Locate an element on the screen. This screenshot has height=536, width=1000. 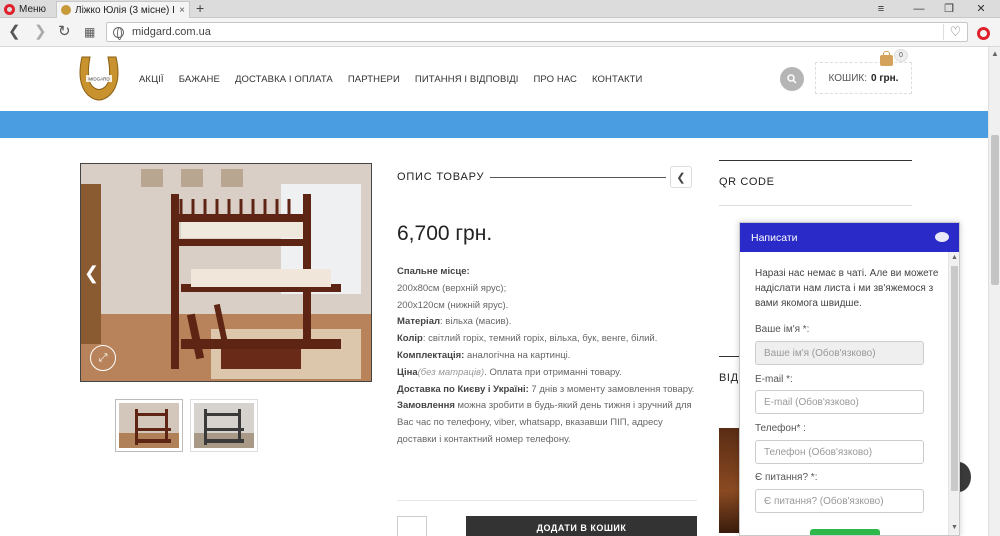
midgard-horseshoe-logo: MIDGARD is located at coordinates (99, 78).